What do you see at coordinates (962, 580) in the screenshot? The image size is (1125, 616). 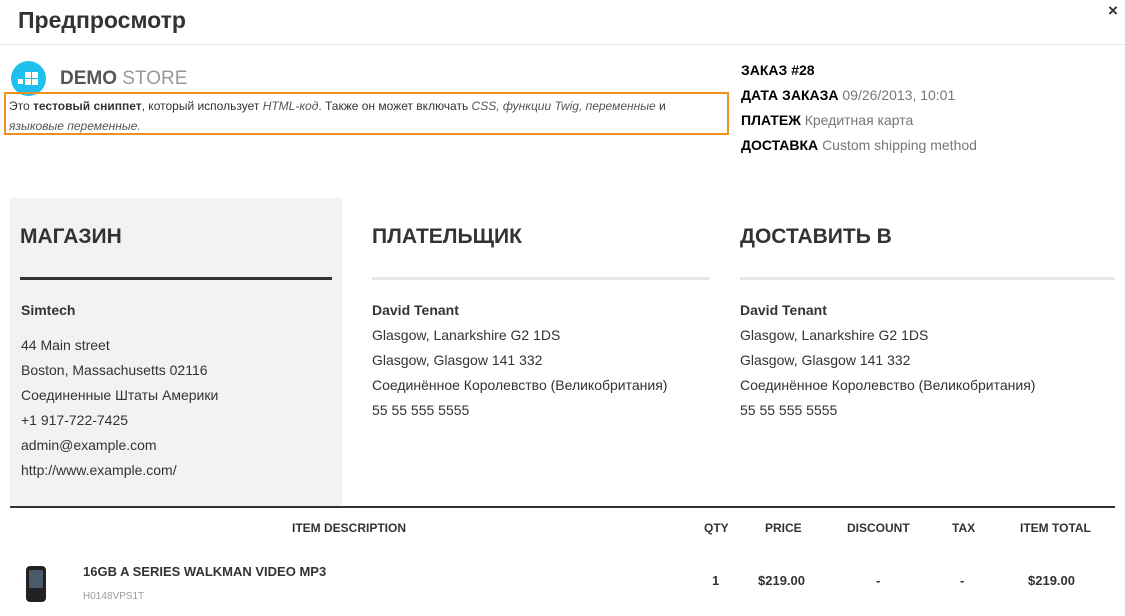 I see `product-tax: -` at bounding box center [962, 580].